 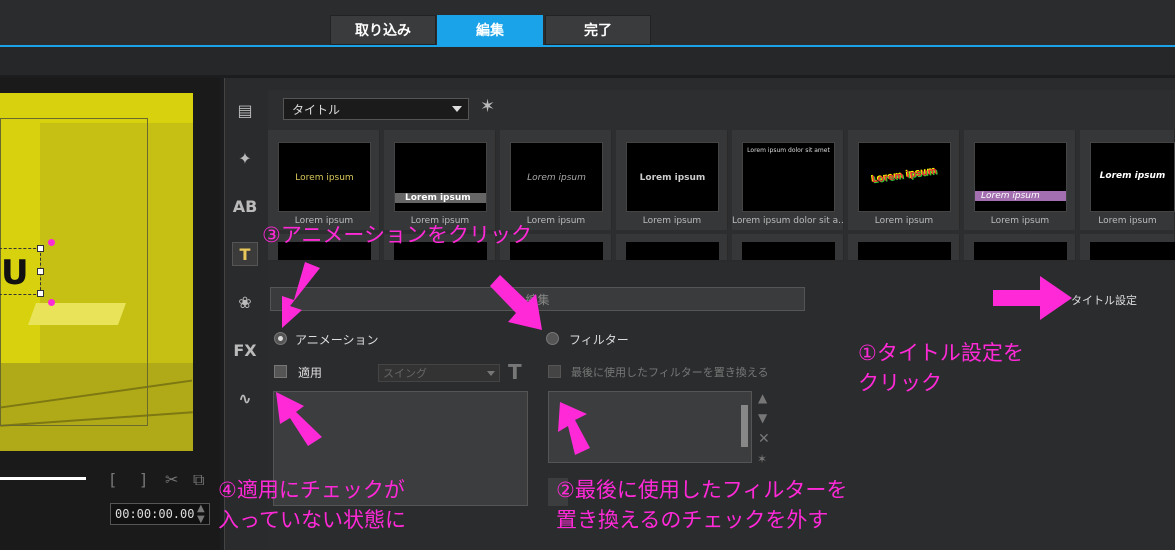 What do you see at coordinates (692, 520) in the screenshot?
I see `annotation-text: 置き換えるのチェックを外す` at bounding box center [692, 520].